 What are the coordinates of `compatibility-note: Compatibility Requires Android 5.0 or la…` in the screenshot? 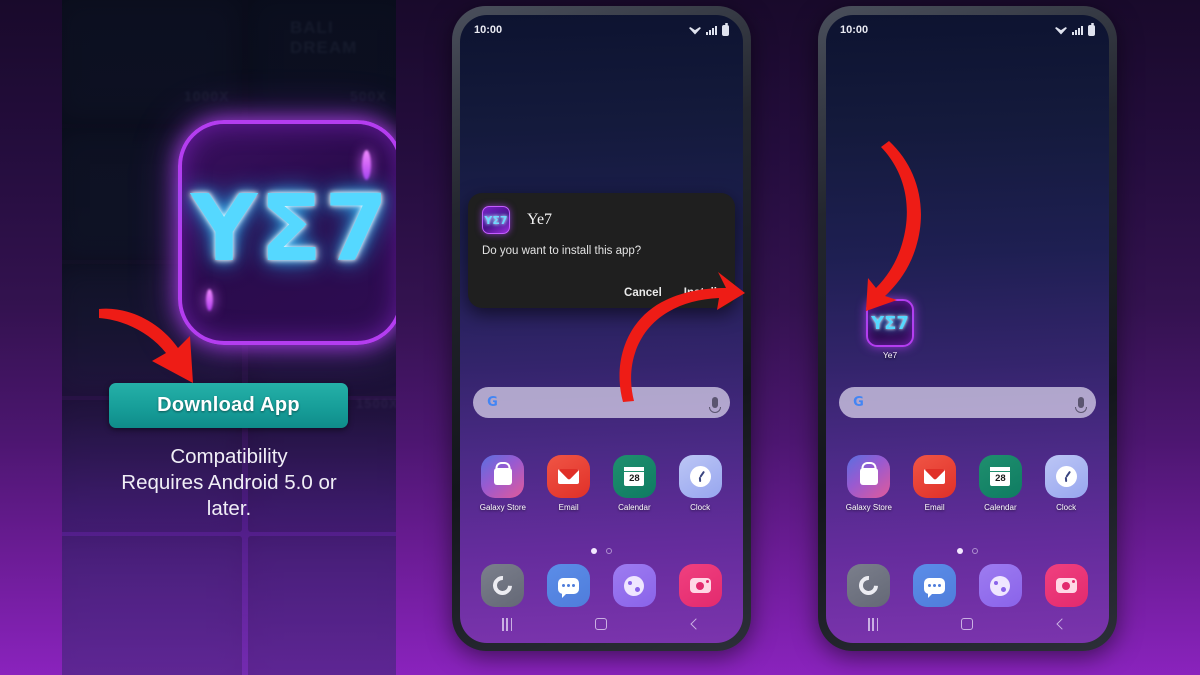 It's located at (229, 483).